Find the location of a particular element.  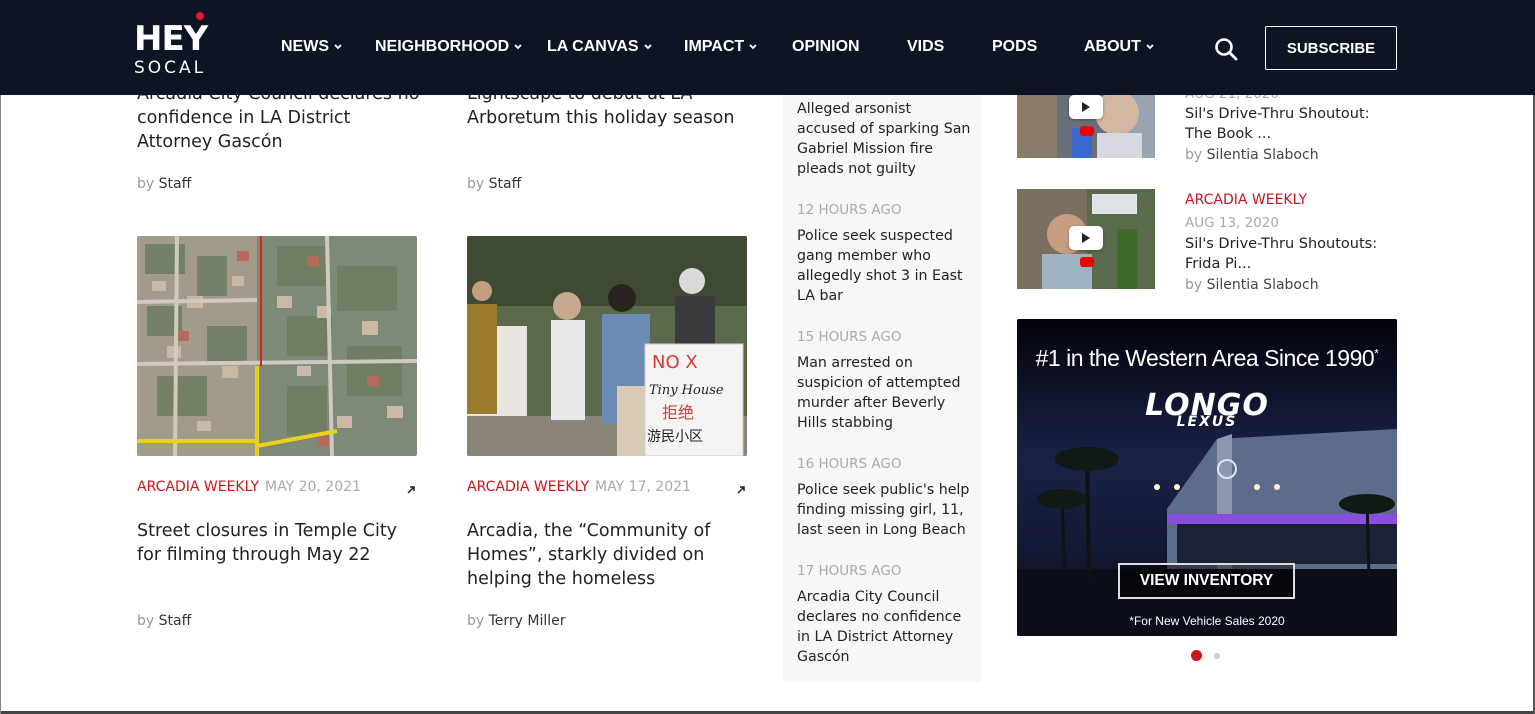

nav-opinion: OPINION is located at coordinates (826, 47).